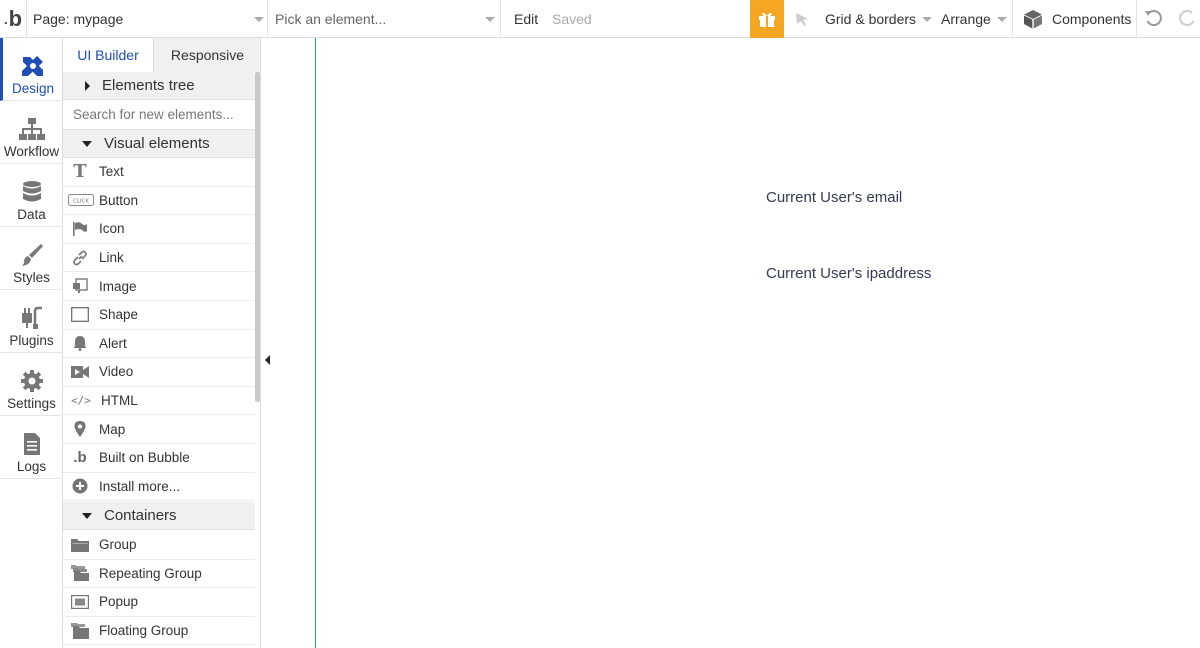  Describe the element at coordinates (32, 255) in the screenshot. I see `brush-icon` at that location.